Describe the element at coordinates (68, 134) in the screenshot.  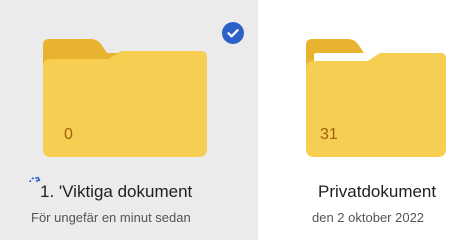
I see `item-count: 0` at that location.